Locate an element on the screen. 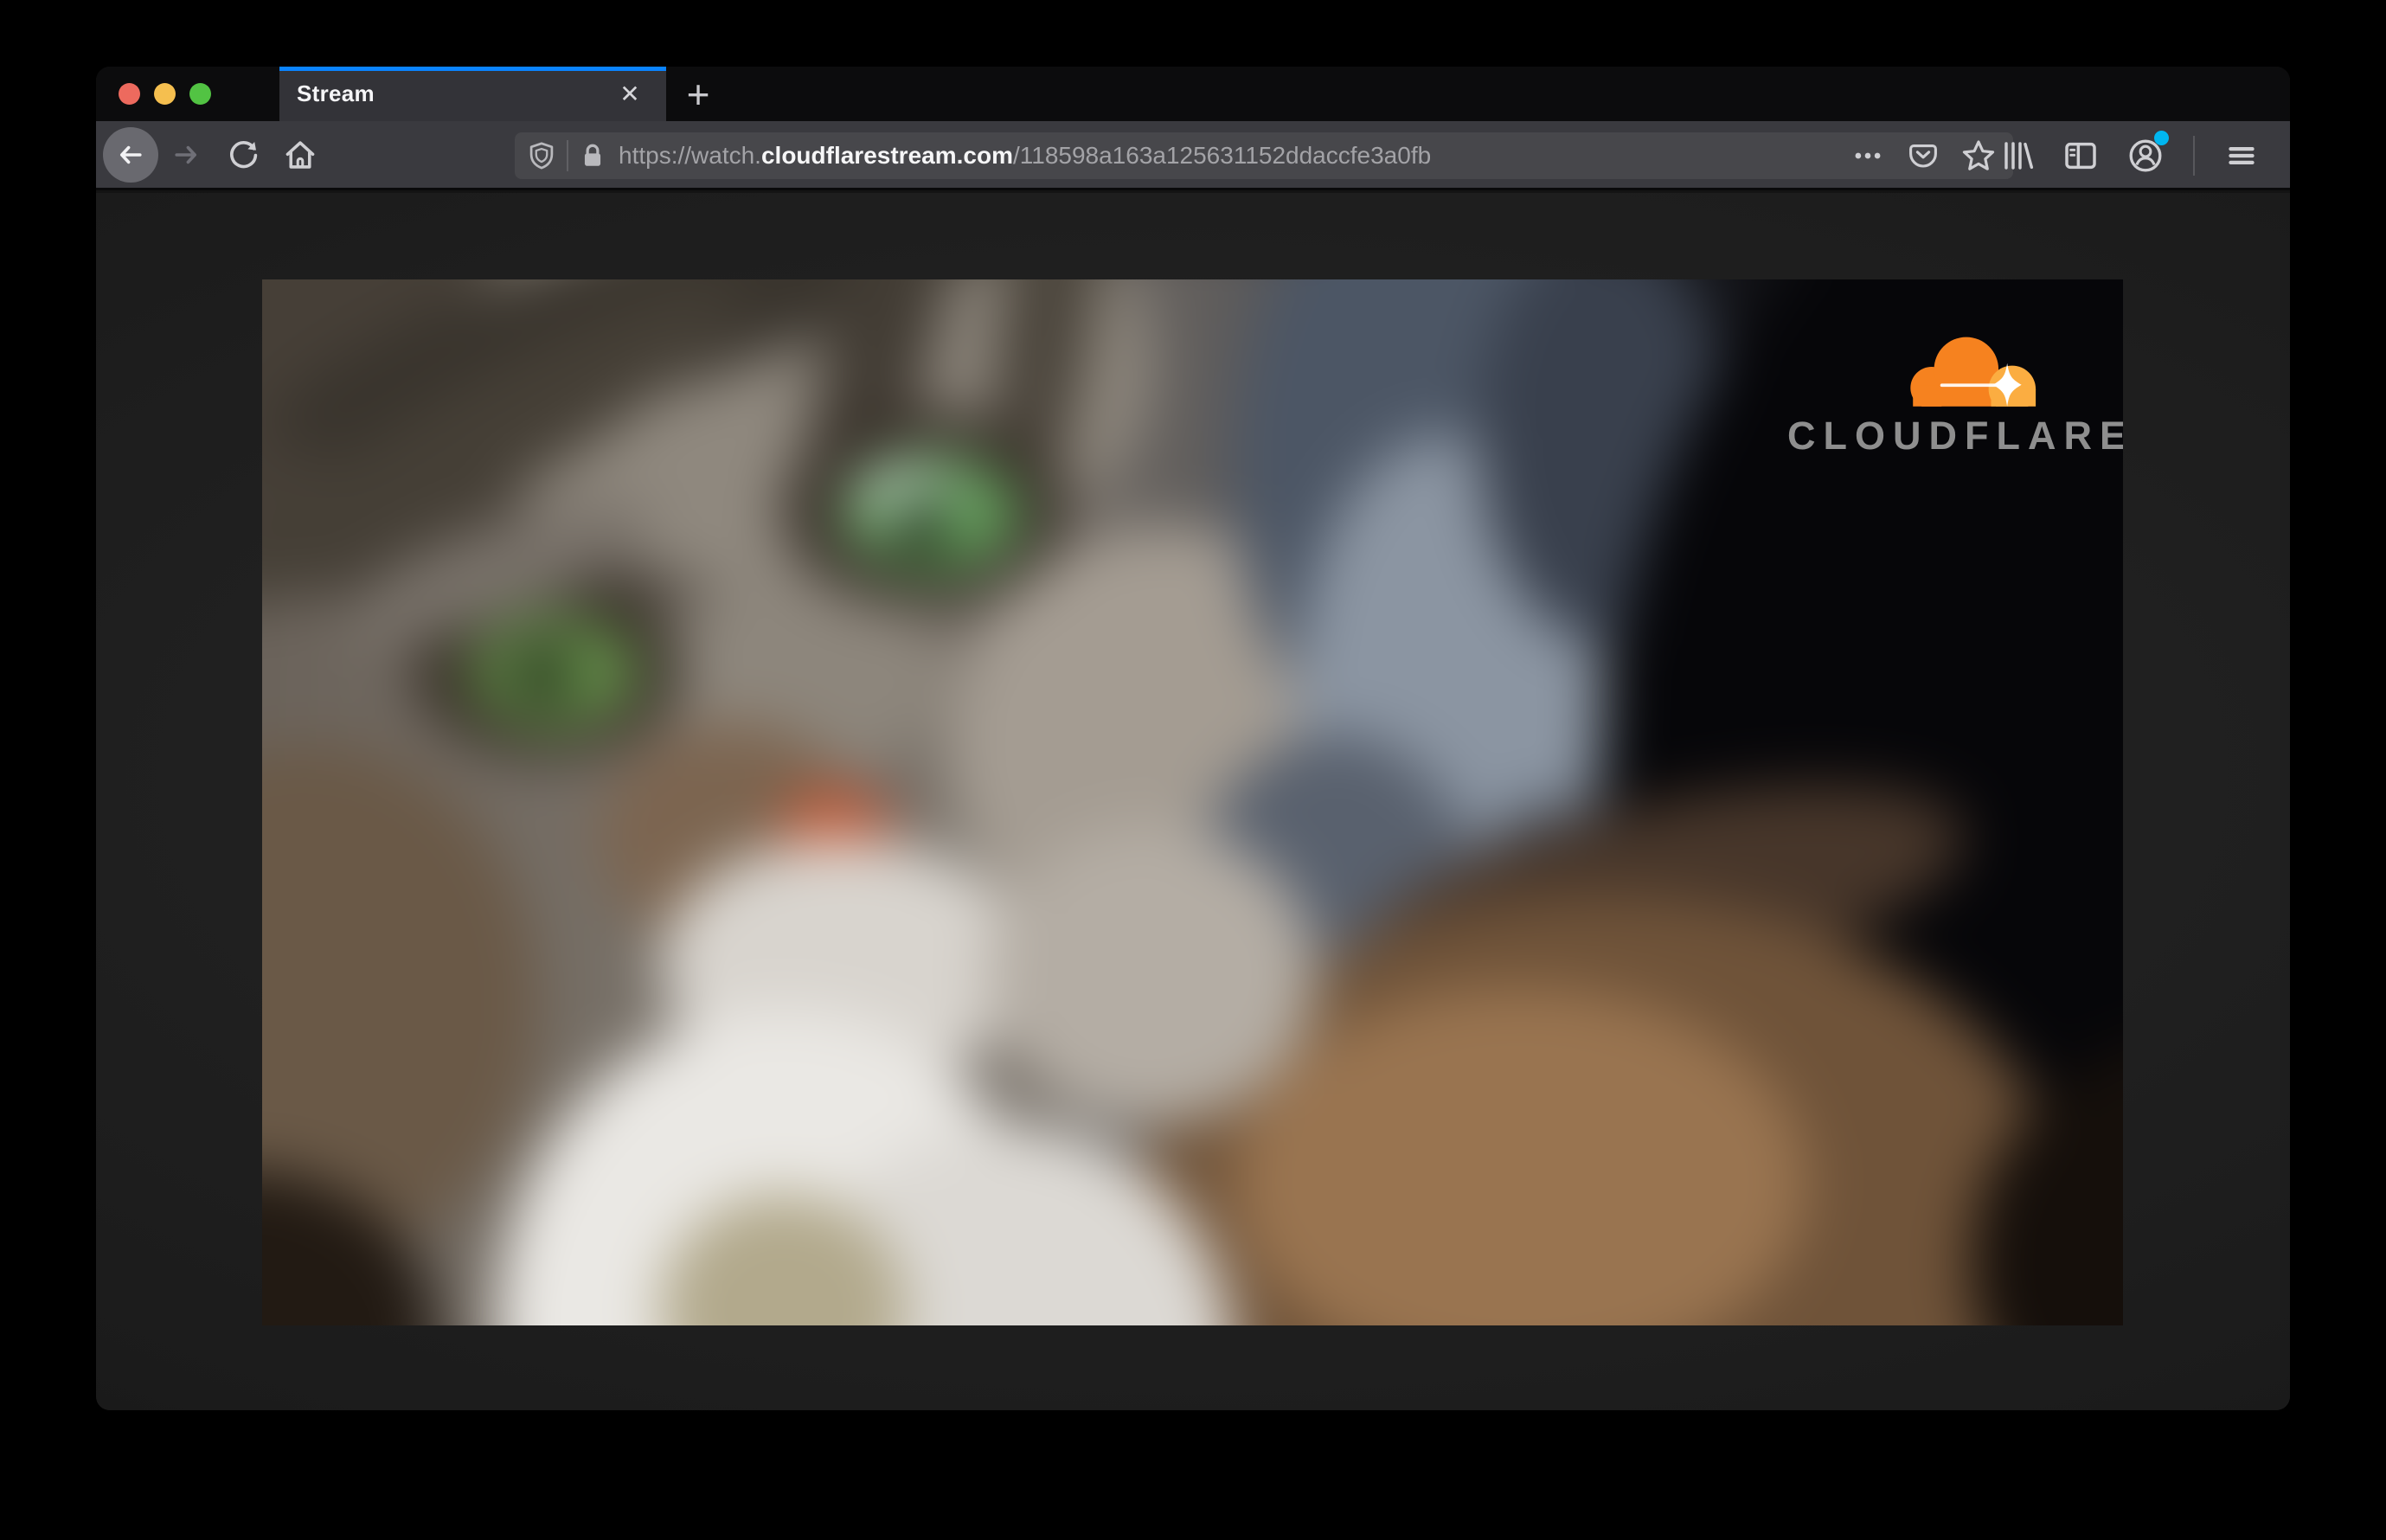  forward-arrow-icon is located at coordinates (185, 155).